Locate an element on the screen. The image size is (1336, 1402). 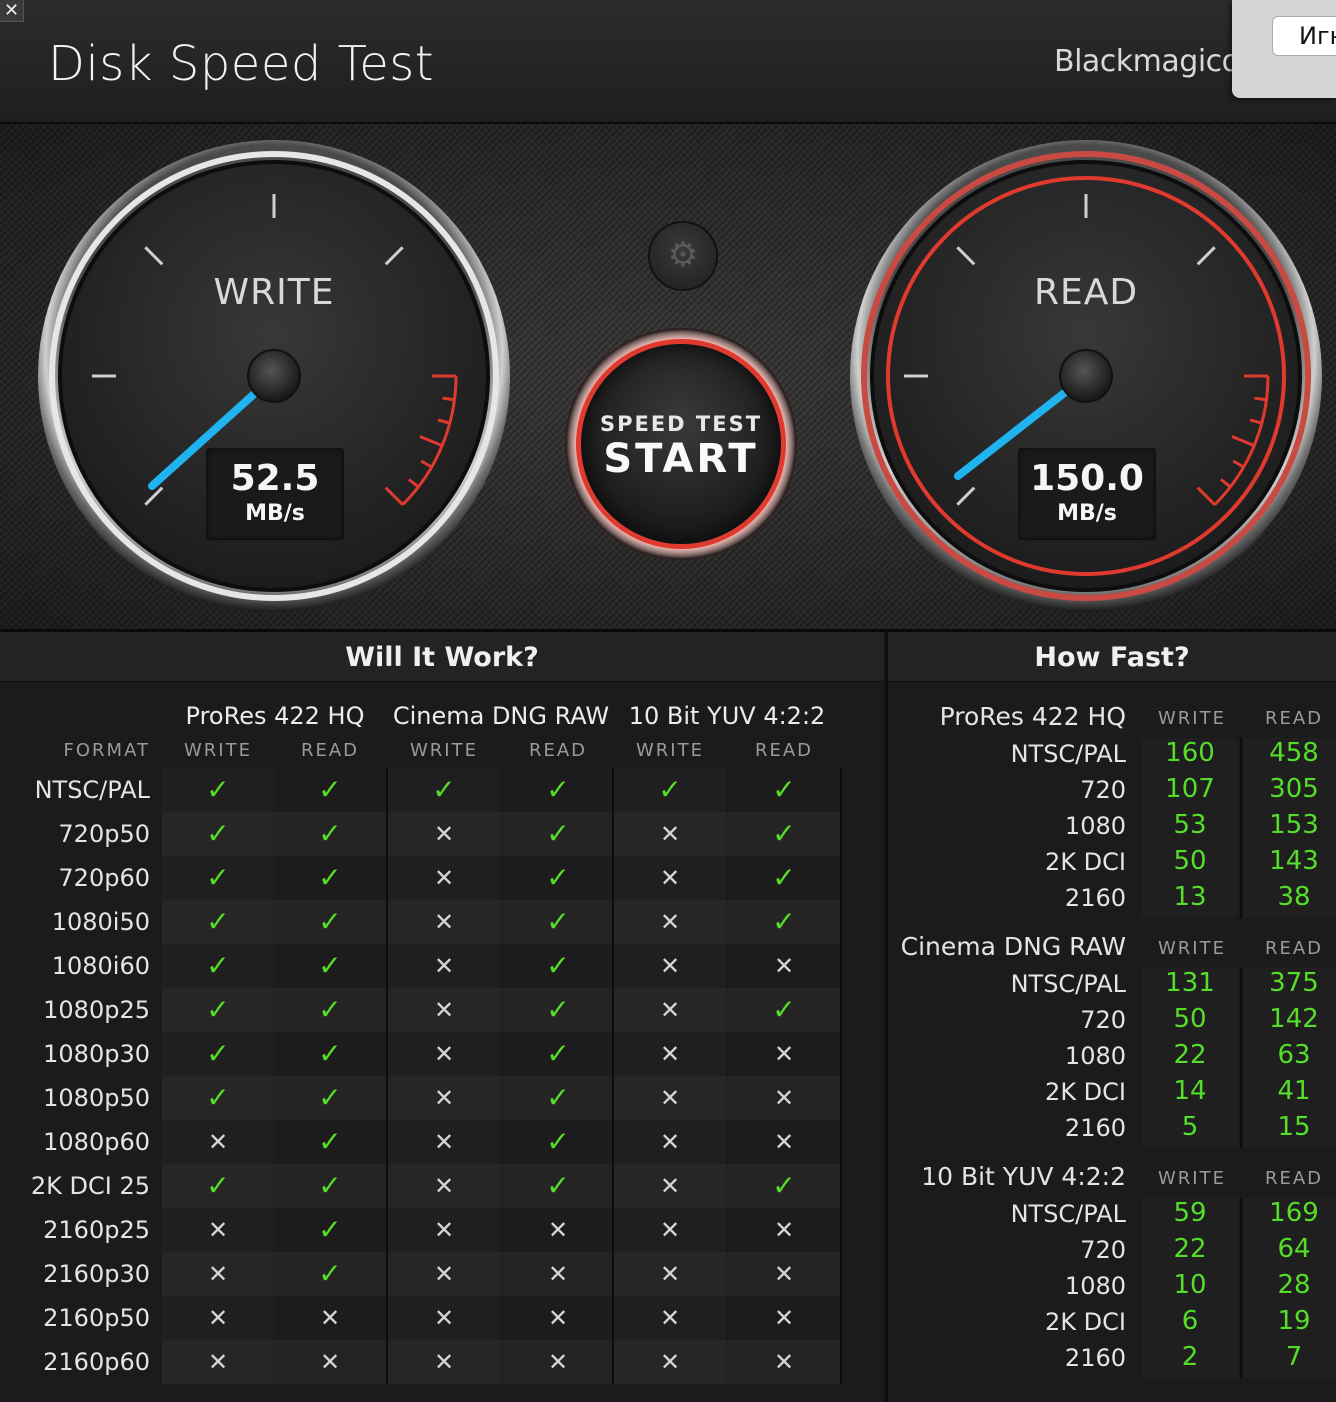
group-divider is located at coordinates (841, 1076).